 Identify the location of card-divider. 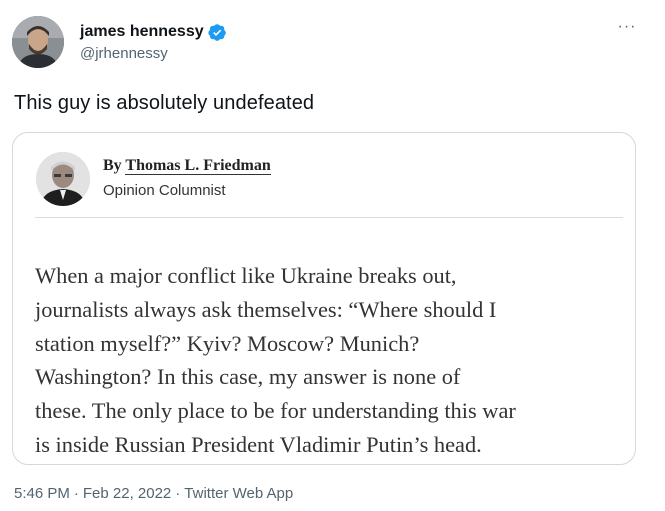
(329, 217).